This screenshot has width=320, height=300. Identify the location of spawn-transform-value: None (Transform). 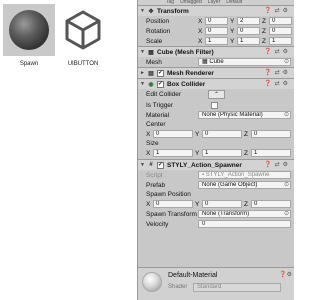
(226, 214).